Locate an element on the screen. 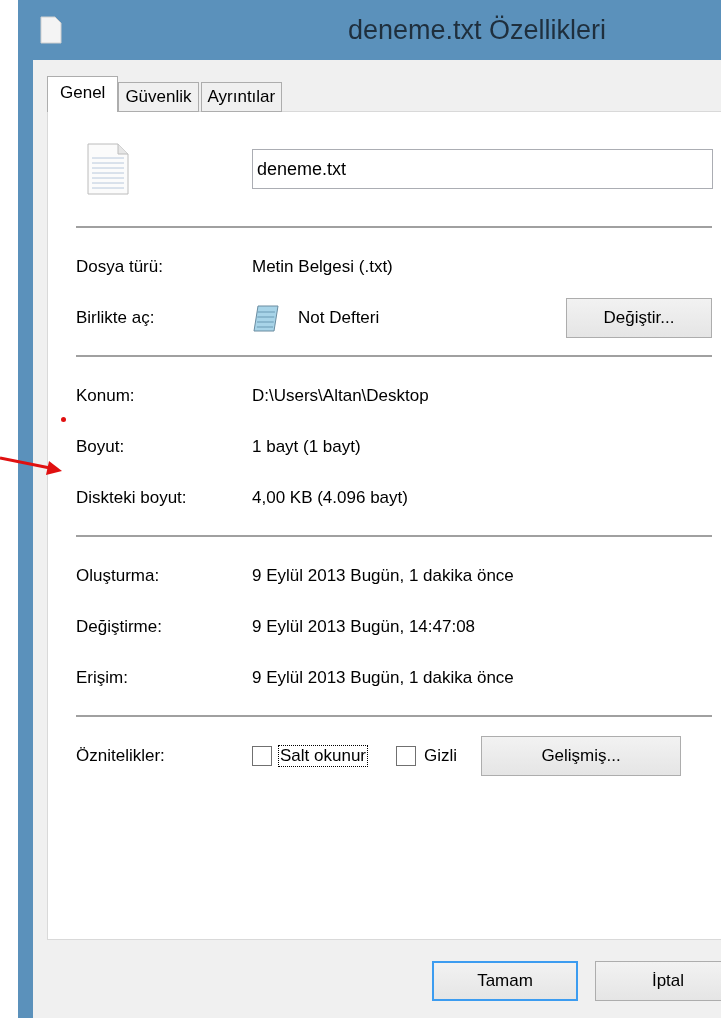 This screenshot has height=1032, width=721. document-icon is located at coordinates (51, 30).